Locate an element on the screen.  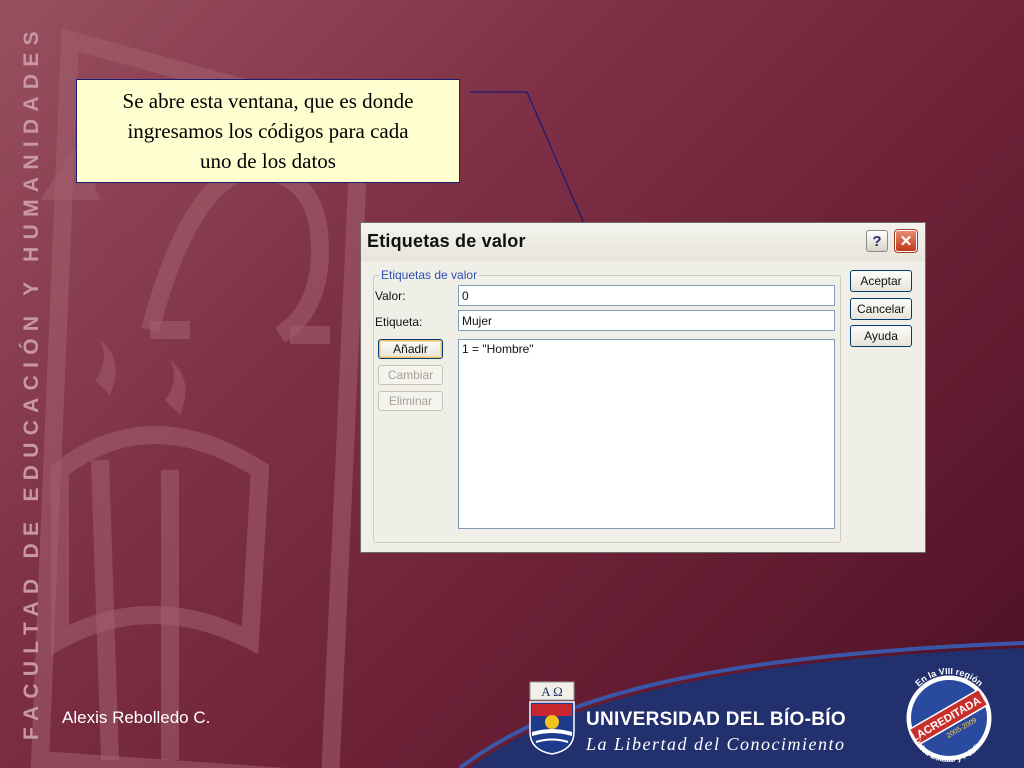
university-motto: La Libertad del Conocimiento is located at coordinates (716, 744).